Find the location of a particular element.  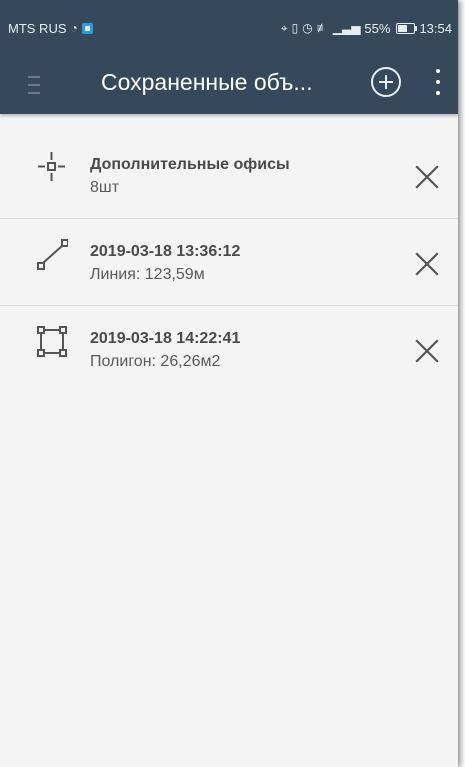

item-subtitle: 8шт is located at coordinates (105, 187).